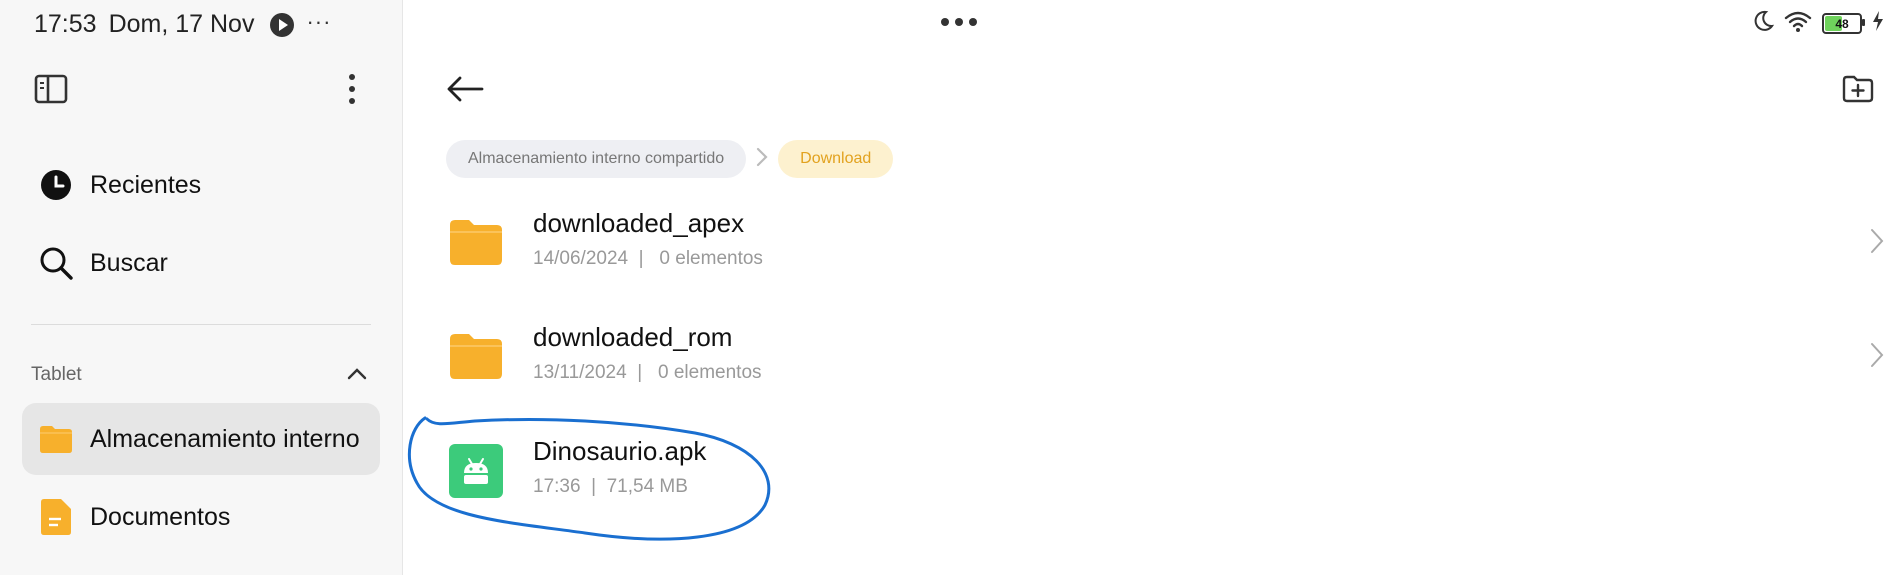 The height and width of the screenshot is (575, 1898). I want to click on more-notifications-icon: ···, so click(319, 21).